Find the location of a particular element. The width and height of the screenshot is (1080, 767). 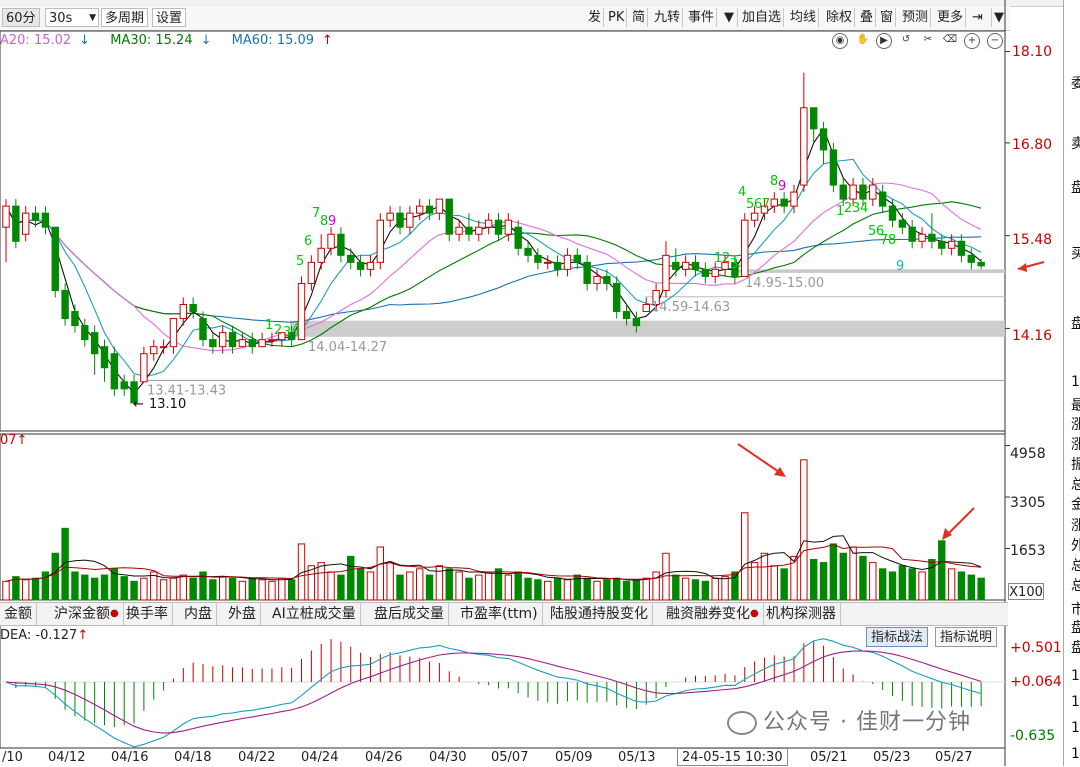

x-tick: 04/18 is located at coordinates (193, 757).